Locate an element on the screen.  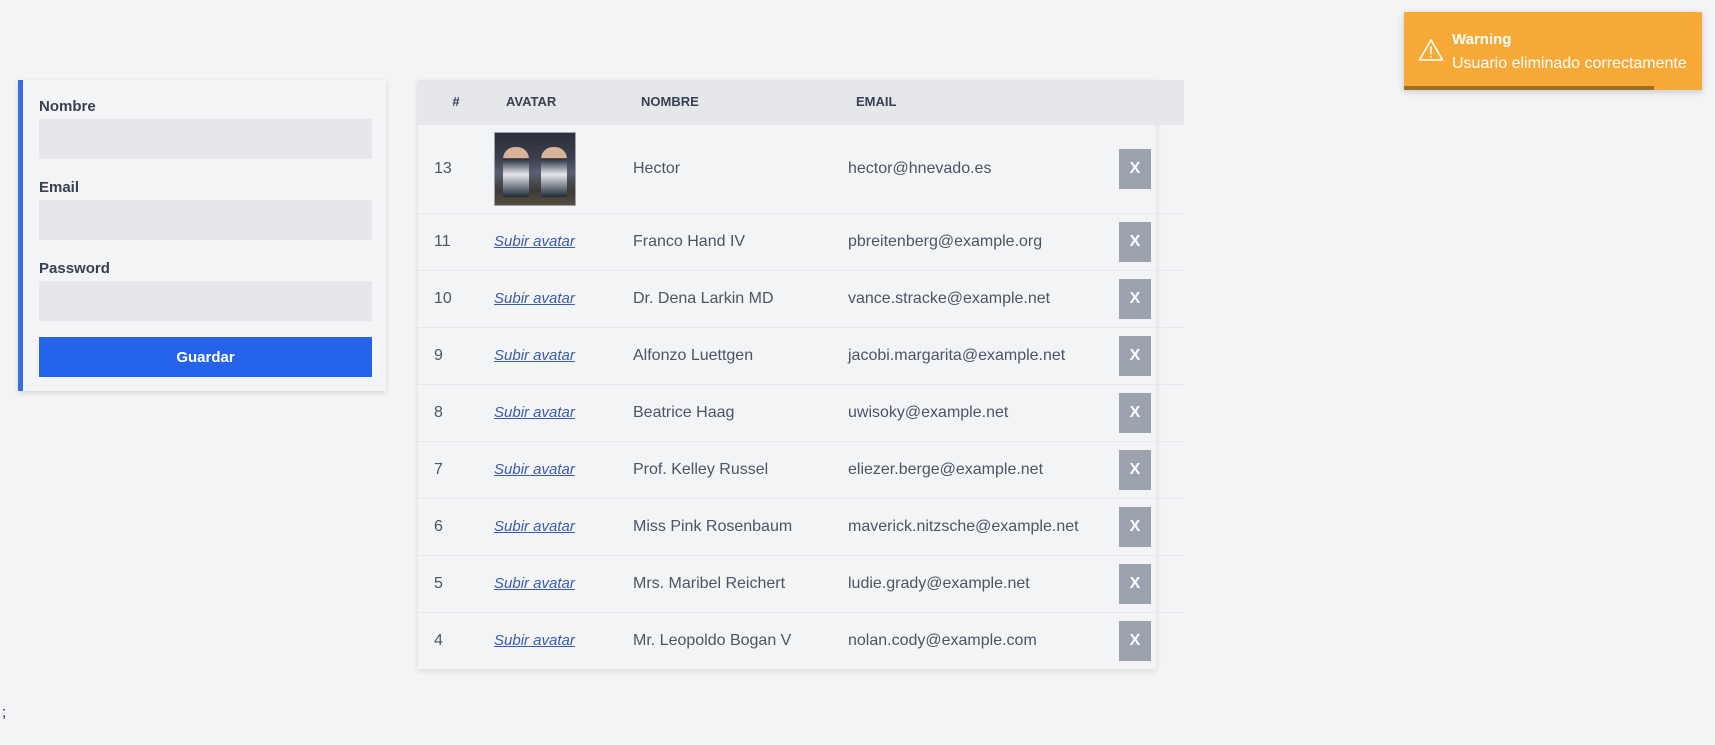
table-row: 13 Hector hector@hnevado.es X is located at coordinates (801, 168).